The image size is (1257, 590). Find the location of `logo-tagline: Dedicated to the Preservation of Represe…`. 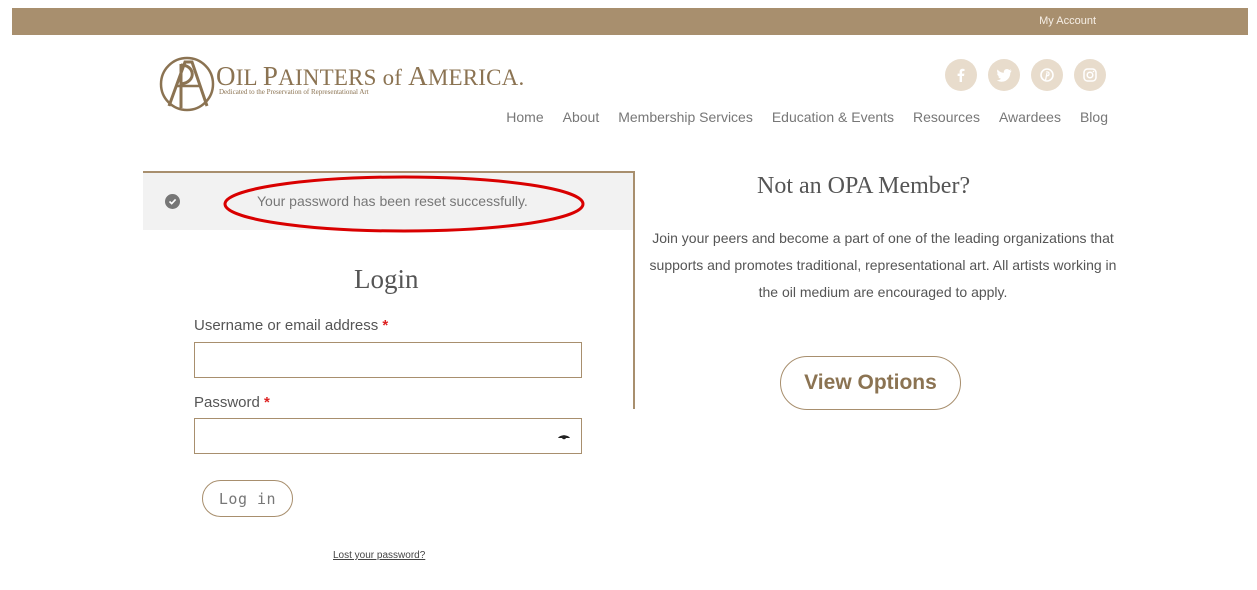

logo-tagline: Dedicated to the Preservation of Represe… is located at coordinates (294, 92).